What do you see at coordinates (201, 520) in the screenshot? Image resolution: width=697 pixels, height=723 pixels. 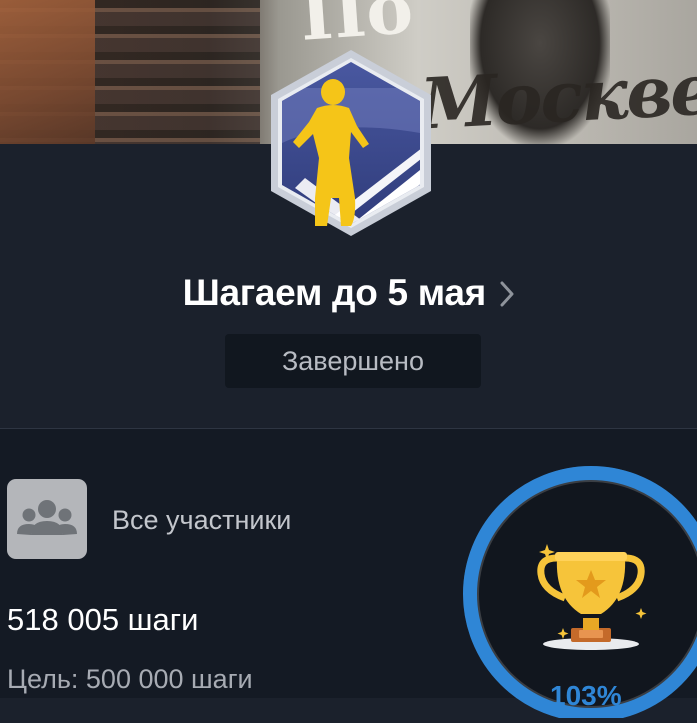 I see `all-participants-link: Все участники` at bounding box center [201, 520].